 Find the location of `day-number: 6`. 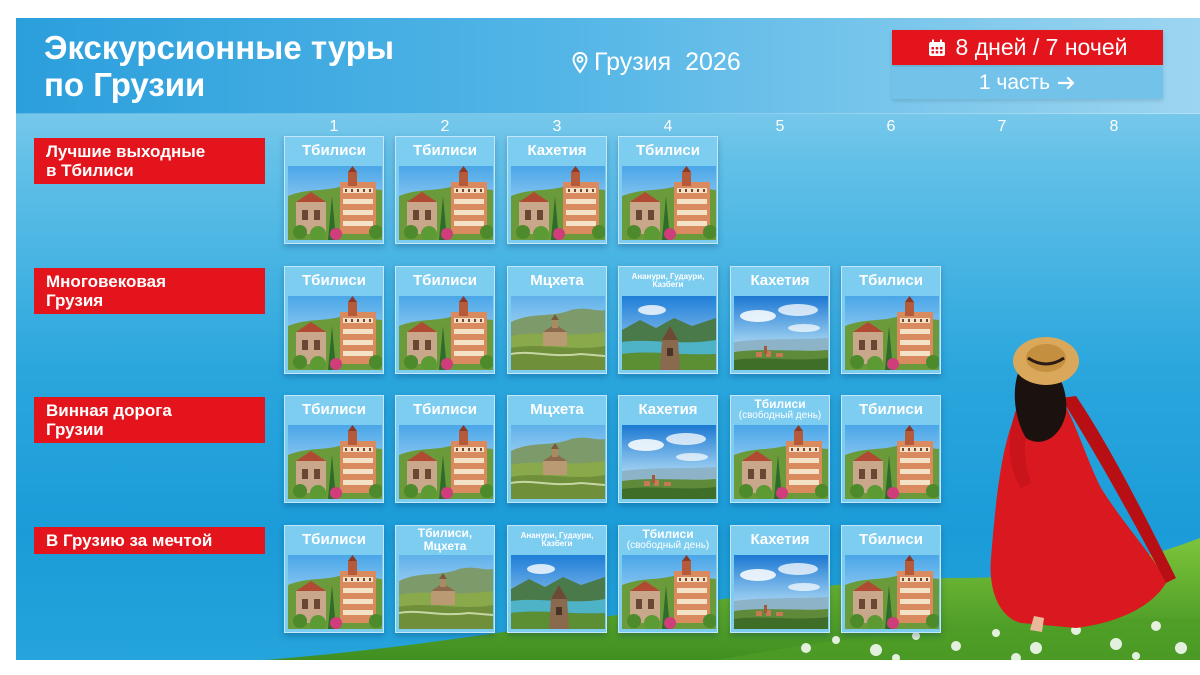

day-number: 6 is located at coordinates (891, 126).